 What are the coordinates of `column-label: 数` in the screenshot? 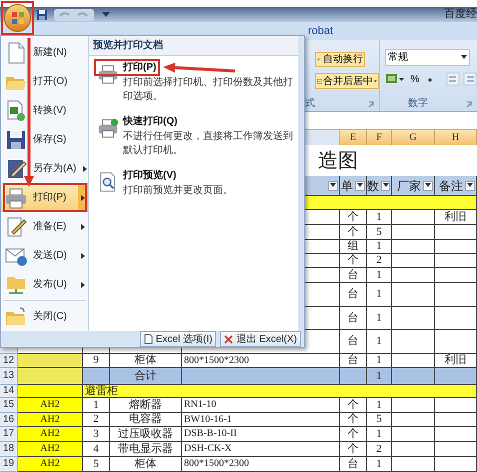 It's located at (373, 186).